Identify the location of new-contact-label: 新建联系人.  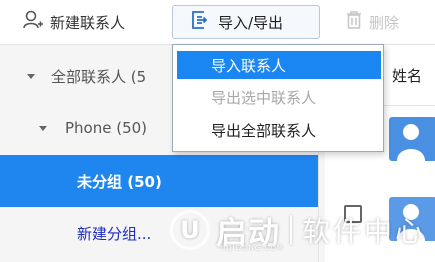
(88, 22).